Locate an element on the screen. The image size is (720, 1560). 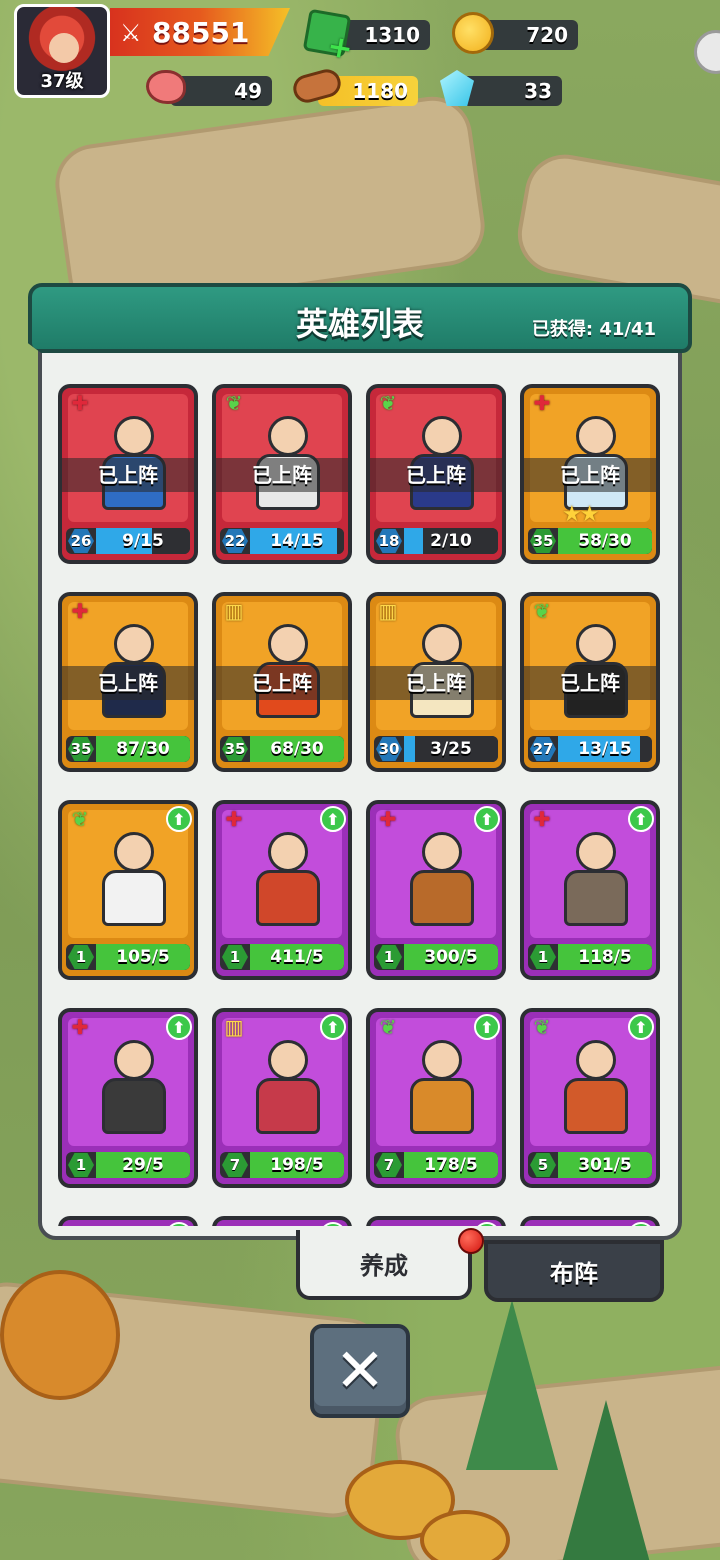
close-icon: ✕ is located at coordinates (360, 1371).